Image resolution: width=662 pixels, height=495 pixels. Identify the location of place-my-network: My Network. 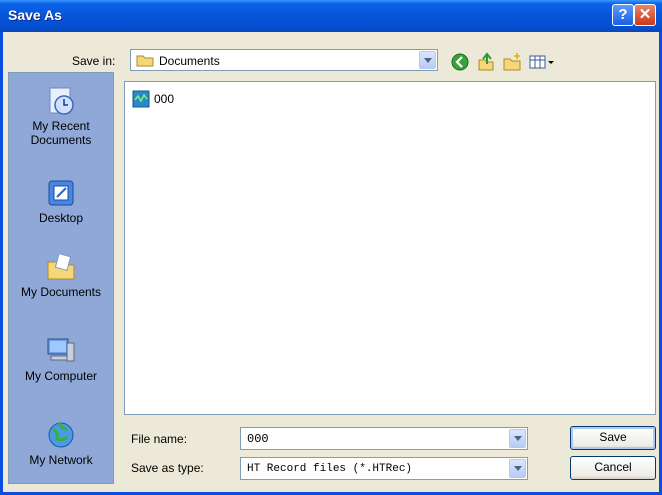
(61, 443).